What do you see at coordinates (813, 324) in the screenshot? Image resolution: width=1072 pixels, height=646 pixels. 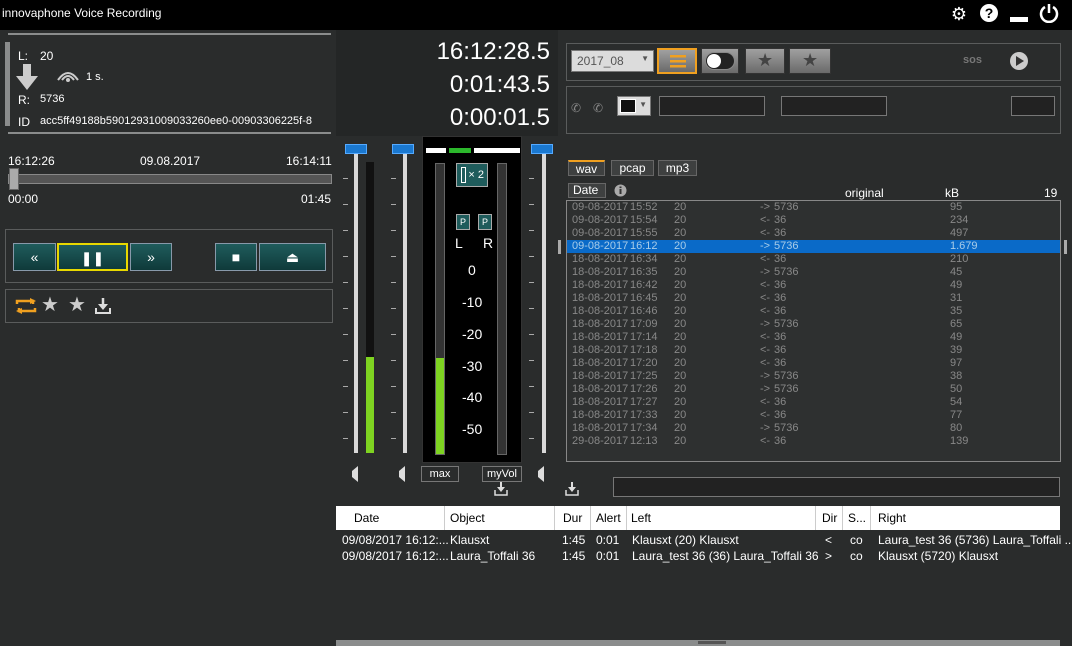 I see `list-item: 18-08-2017 17:09 20 -> 5736 65` at bounding box center [813, 324].